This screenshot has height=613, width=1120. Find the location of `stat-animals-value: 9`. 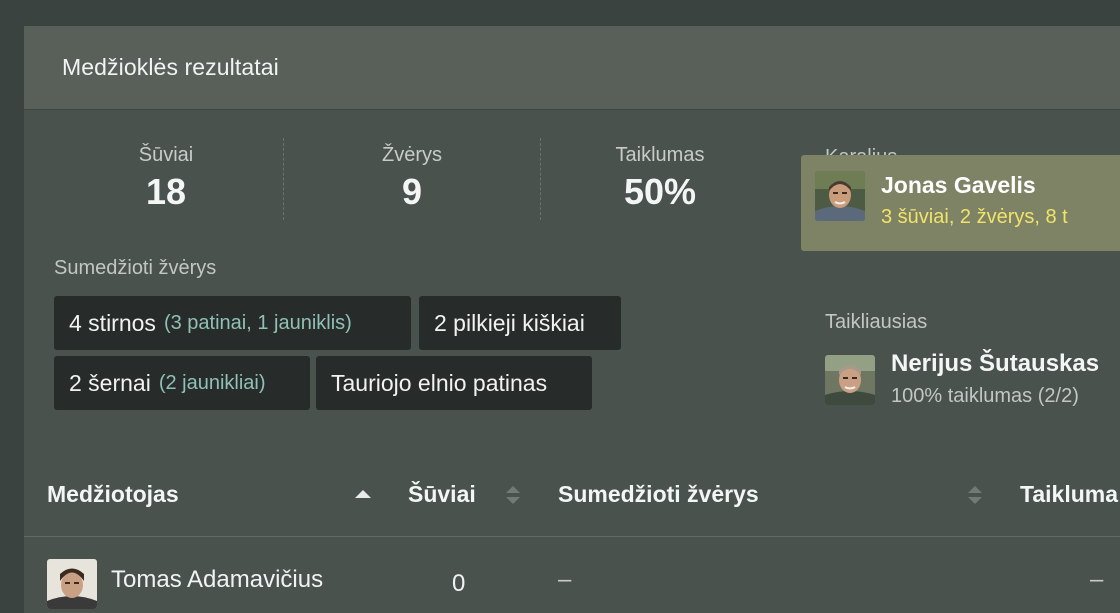

stat-animals-value: 9 is located at coordinates (412, 191).